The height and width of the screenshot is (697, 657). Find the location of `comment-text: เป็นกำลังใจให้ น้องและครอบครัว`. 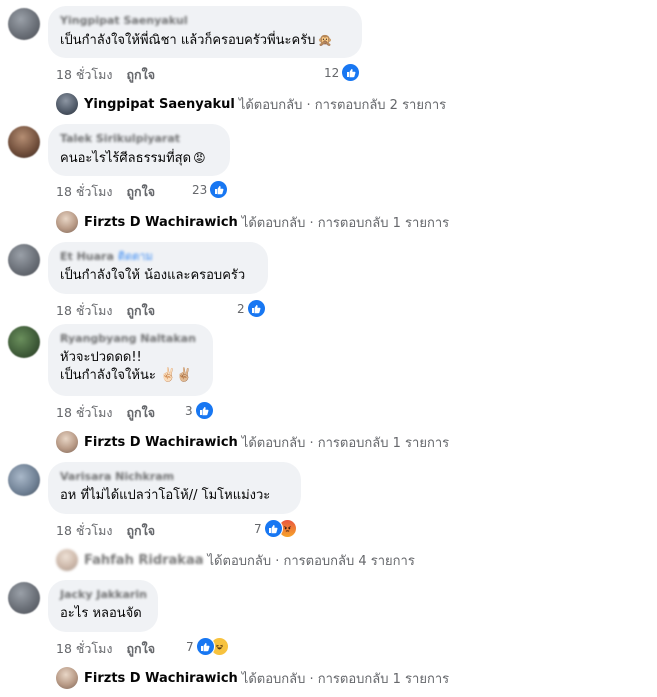

comment-text: เป็นกำลังใจให้ น้องและครอบครัว is located at coordinates (153, 275).